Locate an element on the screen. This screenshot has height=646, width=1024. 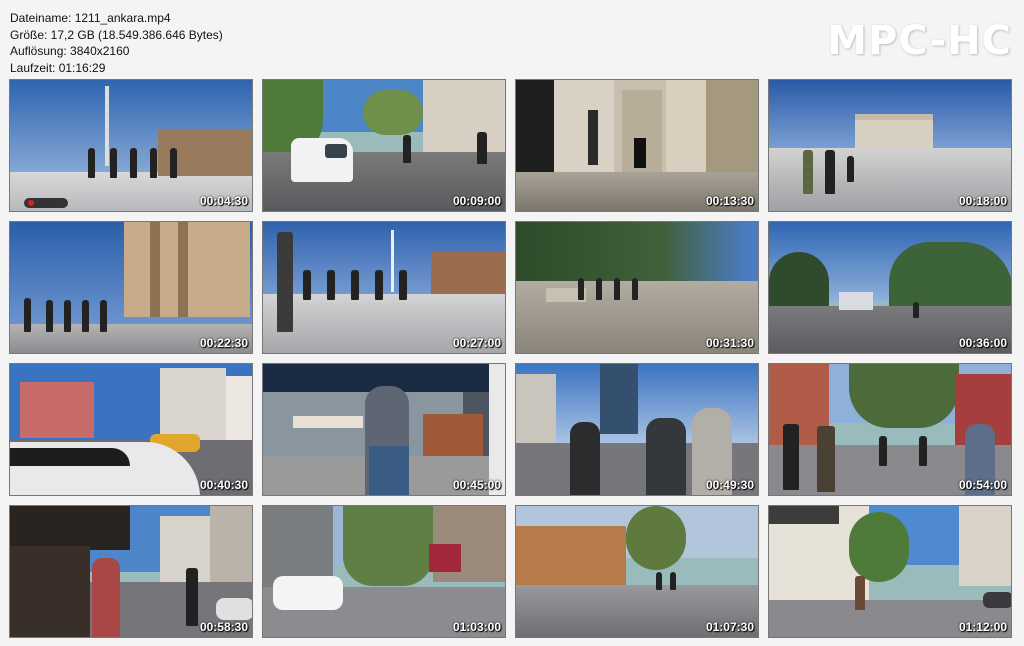
timestamp: 00:18:00 is located at coordinates (982, 201).